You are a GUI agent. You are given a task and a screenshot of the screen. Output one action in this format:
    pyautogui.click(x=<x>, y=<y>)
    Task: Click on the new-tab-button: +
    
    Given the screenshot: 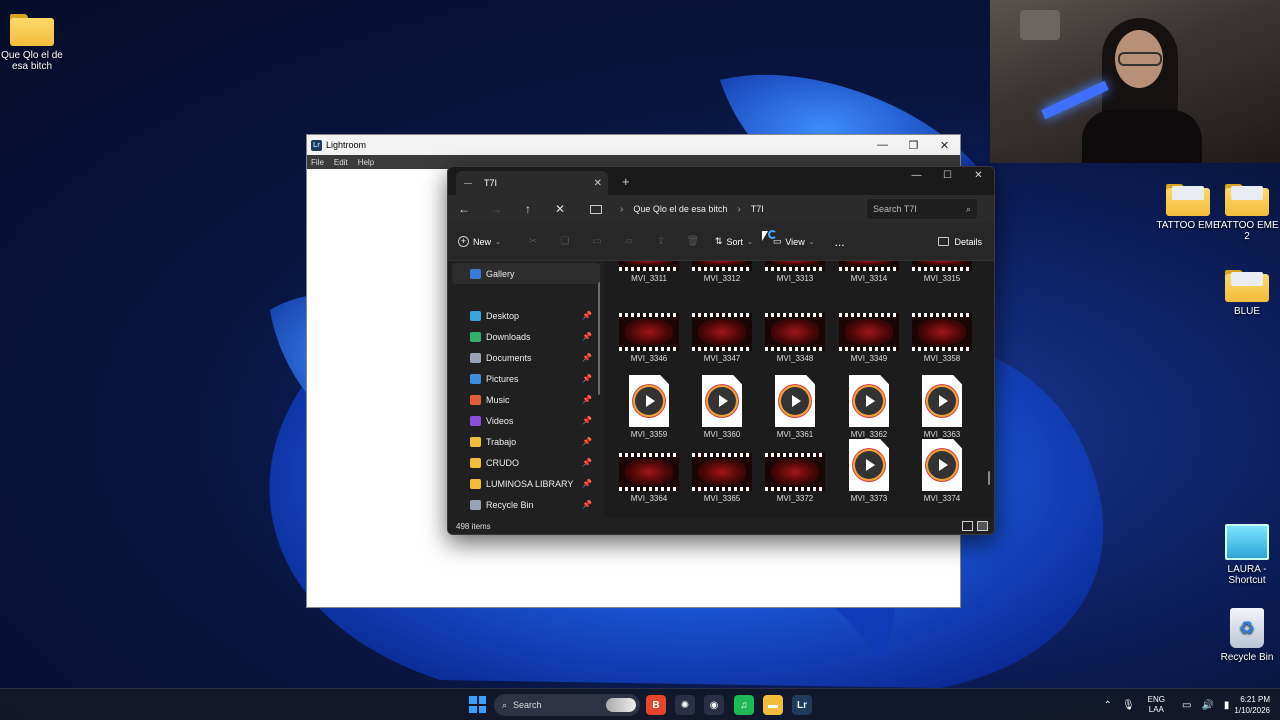 What is the action you would take?
    pyautogui.click(x=626, y=181)
    